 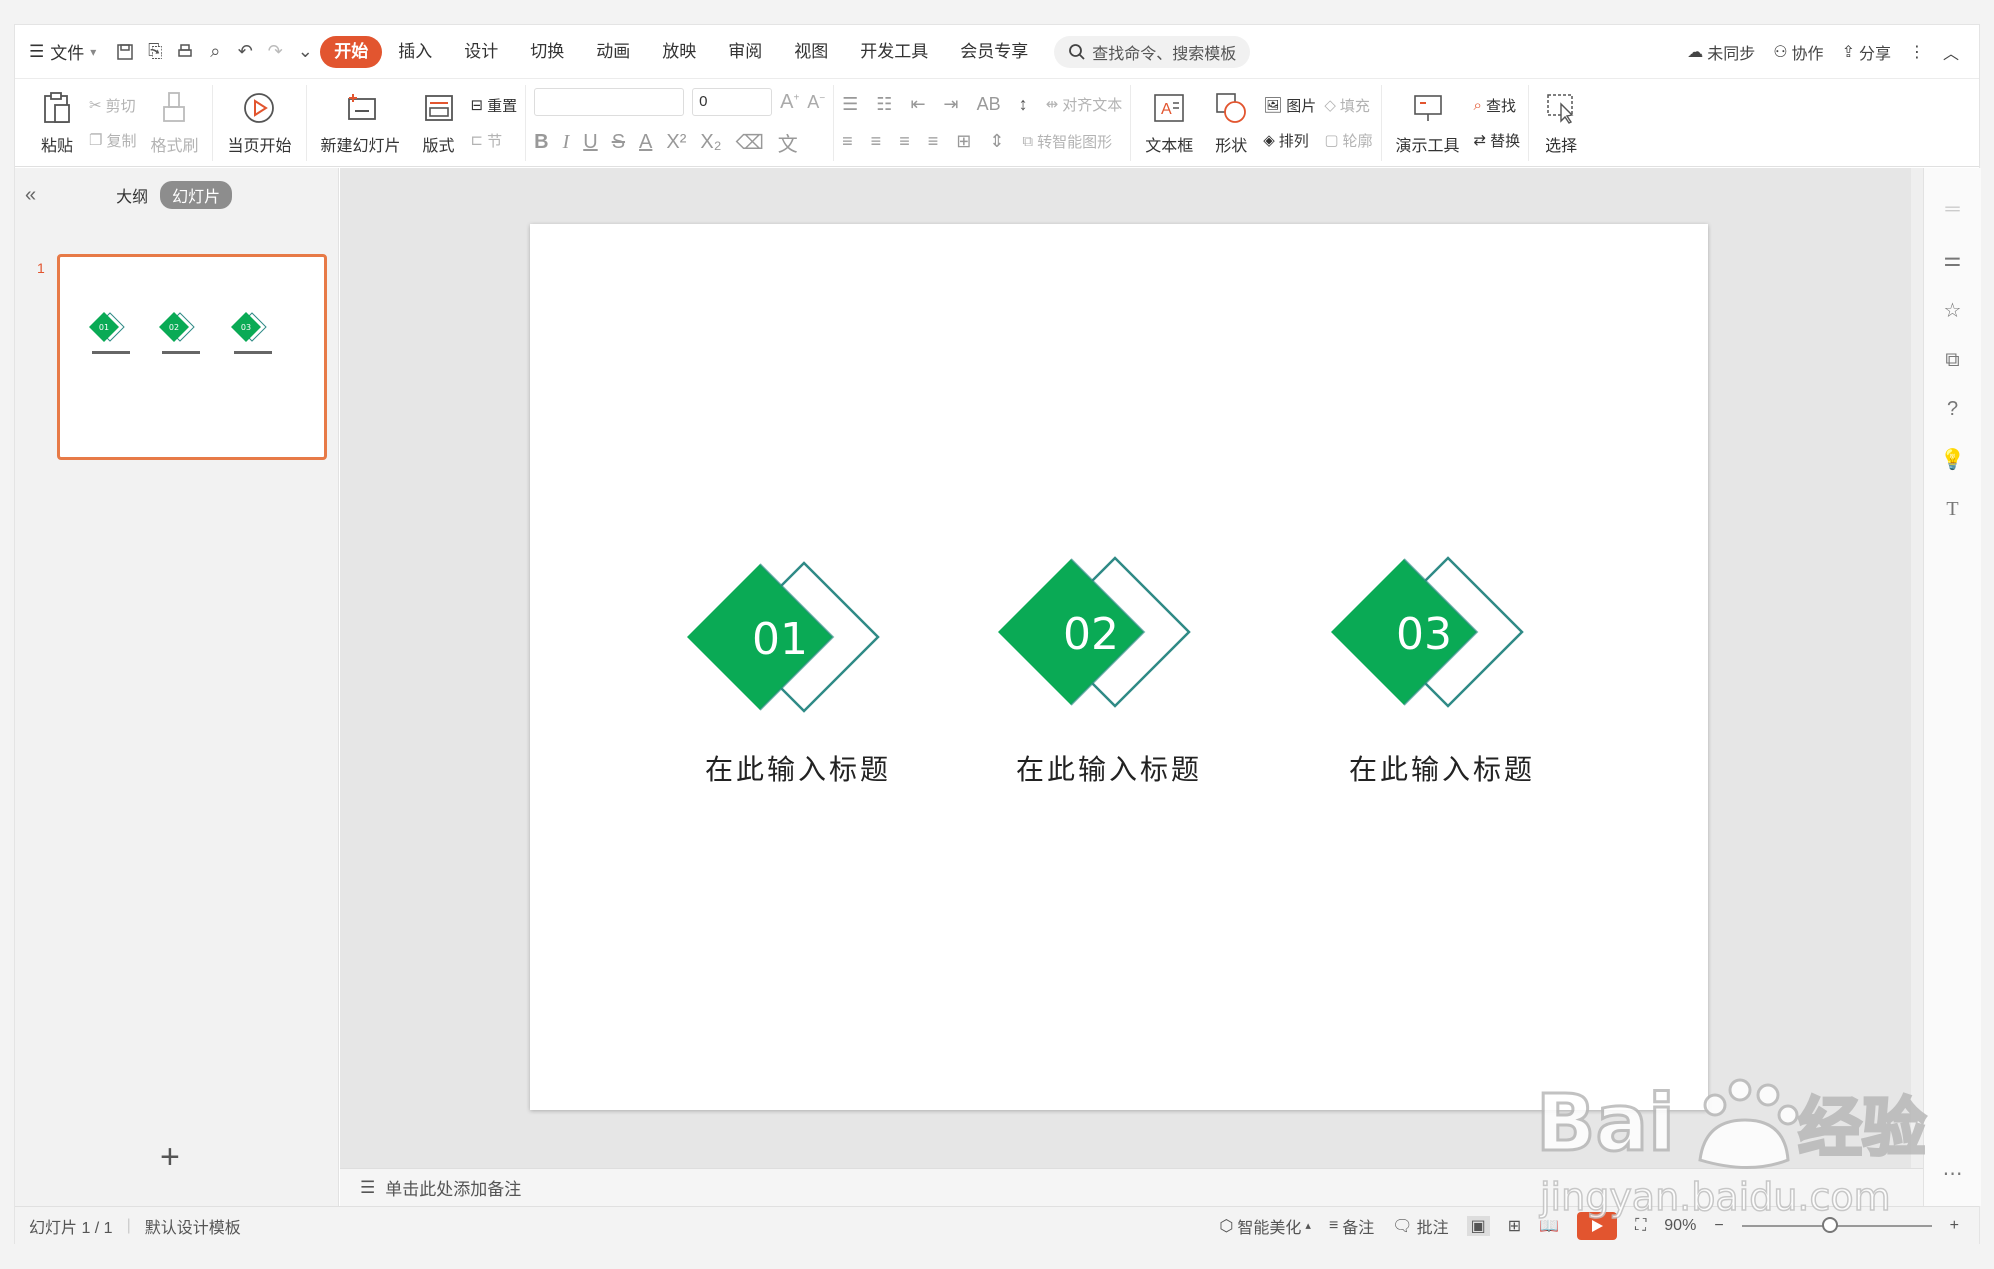 What do you see at coordinates (192, 357) in the screenshot?
I see `slide-thumbnail: 01 02 03` at bounding box center [192, 357].